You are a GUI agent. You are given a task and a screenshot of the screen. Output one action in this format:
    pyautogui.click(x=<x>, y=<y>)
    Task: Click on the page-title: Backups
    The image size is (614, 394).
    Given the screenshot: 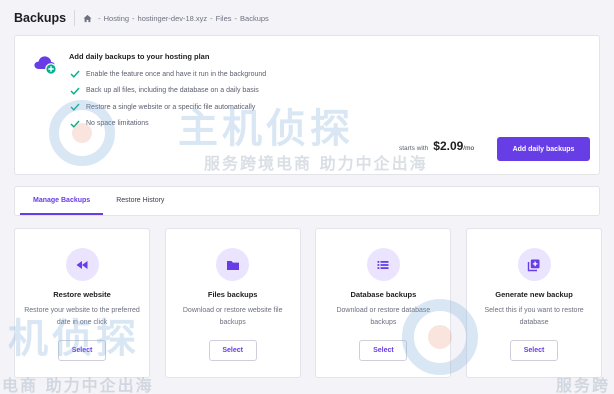 What is the action you would take?
    pyautogui.click(x=40, y=18)
    